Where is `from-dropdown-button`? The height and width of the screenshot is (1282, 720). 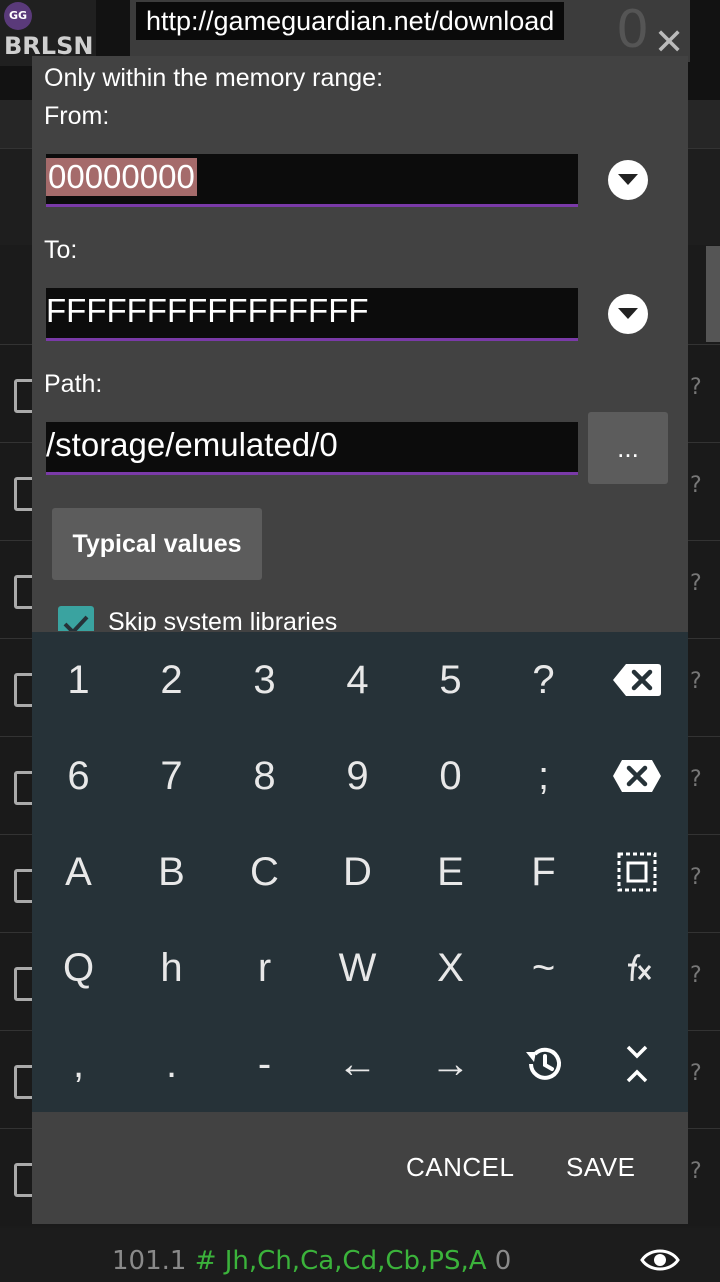 from-dropdown-button is located at coordinates (628, 180).